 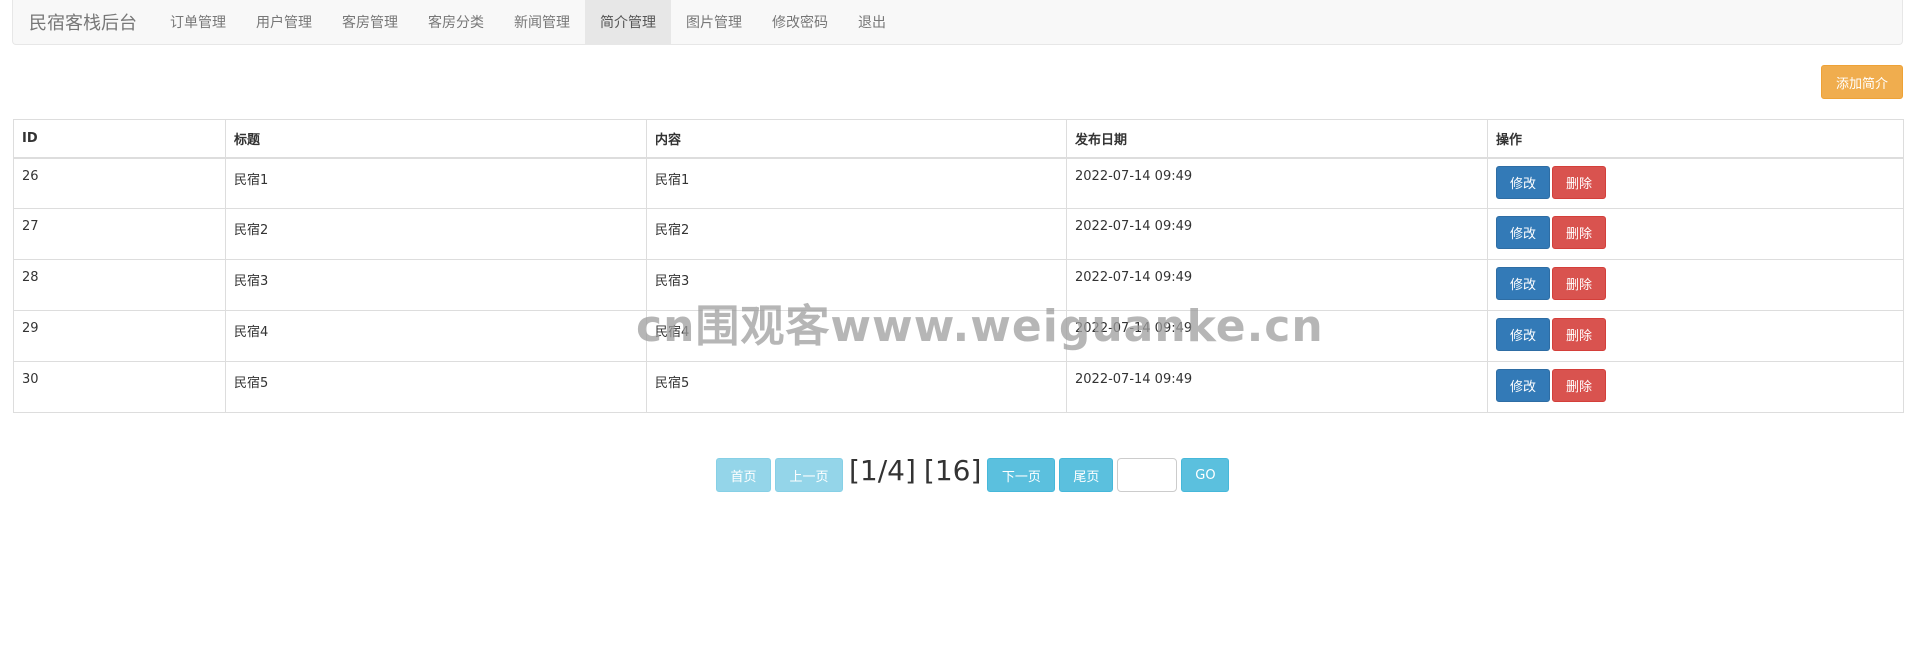 I want to click on page-indicator: [1/4], so click(x=882, y=470).